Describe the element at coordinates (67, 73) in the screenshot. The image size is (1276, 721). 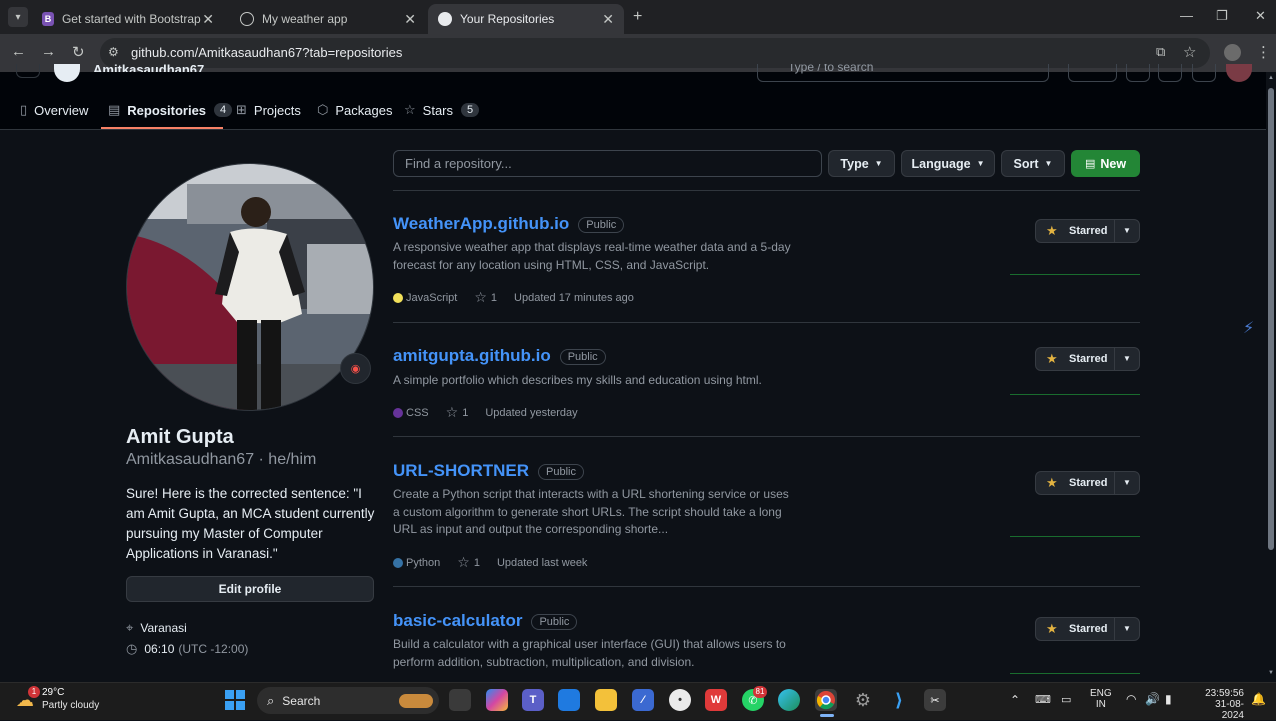
I see `github-logo-icon` at that location.